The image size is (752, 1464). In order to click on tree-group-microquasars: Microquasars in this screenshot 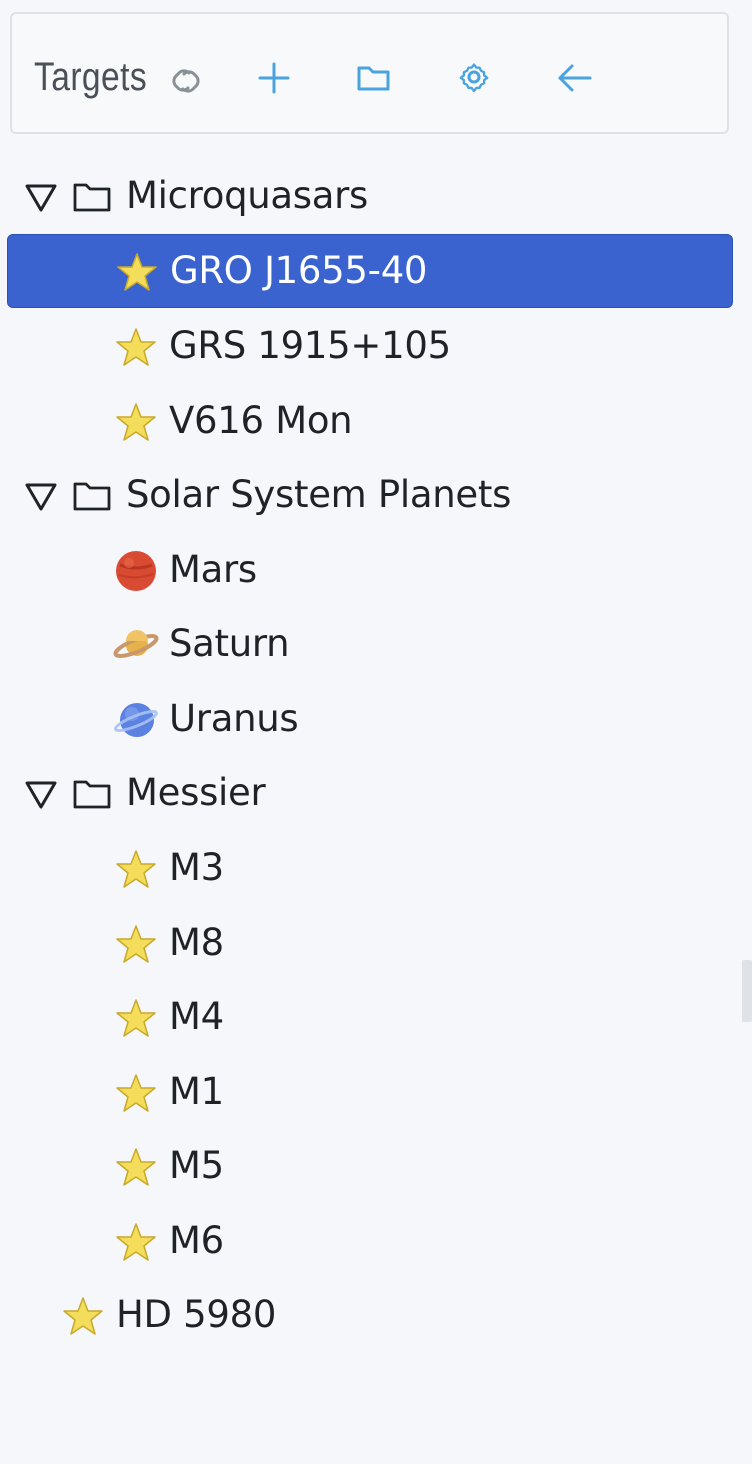, I will do `click(376, 197)`.